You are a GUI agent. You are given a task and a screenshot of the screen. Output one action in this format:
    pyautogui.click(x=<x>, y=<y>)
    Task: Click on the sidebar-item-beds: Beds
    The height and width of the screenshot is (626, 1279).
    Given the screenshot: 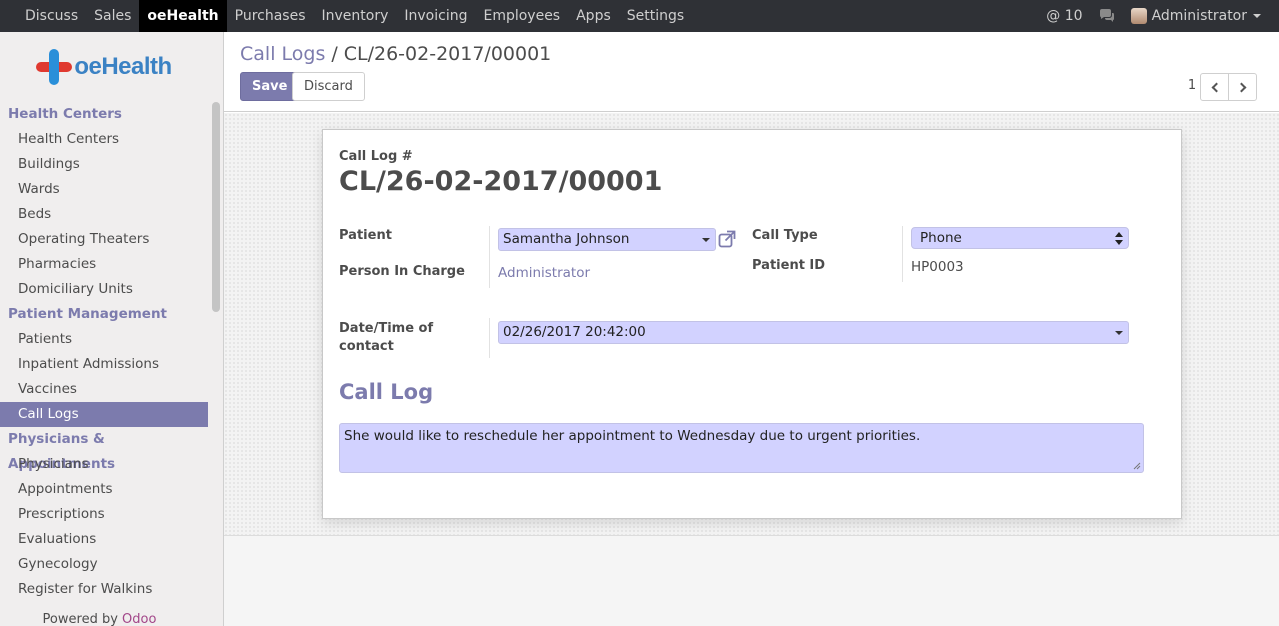 What is the action you would take?
    pyautogui.click(x=104, y=214)
    